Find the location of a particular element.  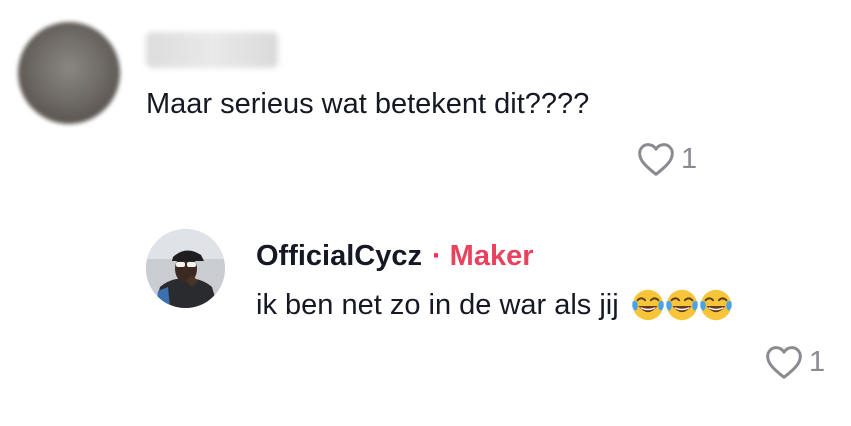

commenter-username-redacted is located at coordinates (212, 50).